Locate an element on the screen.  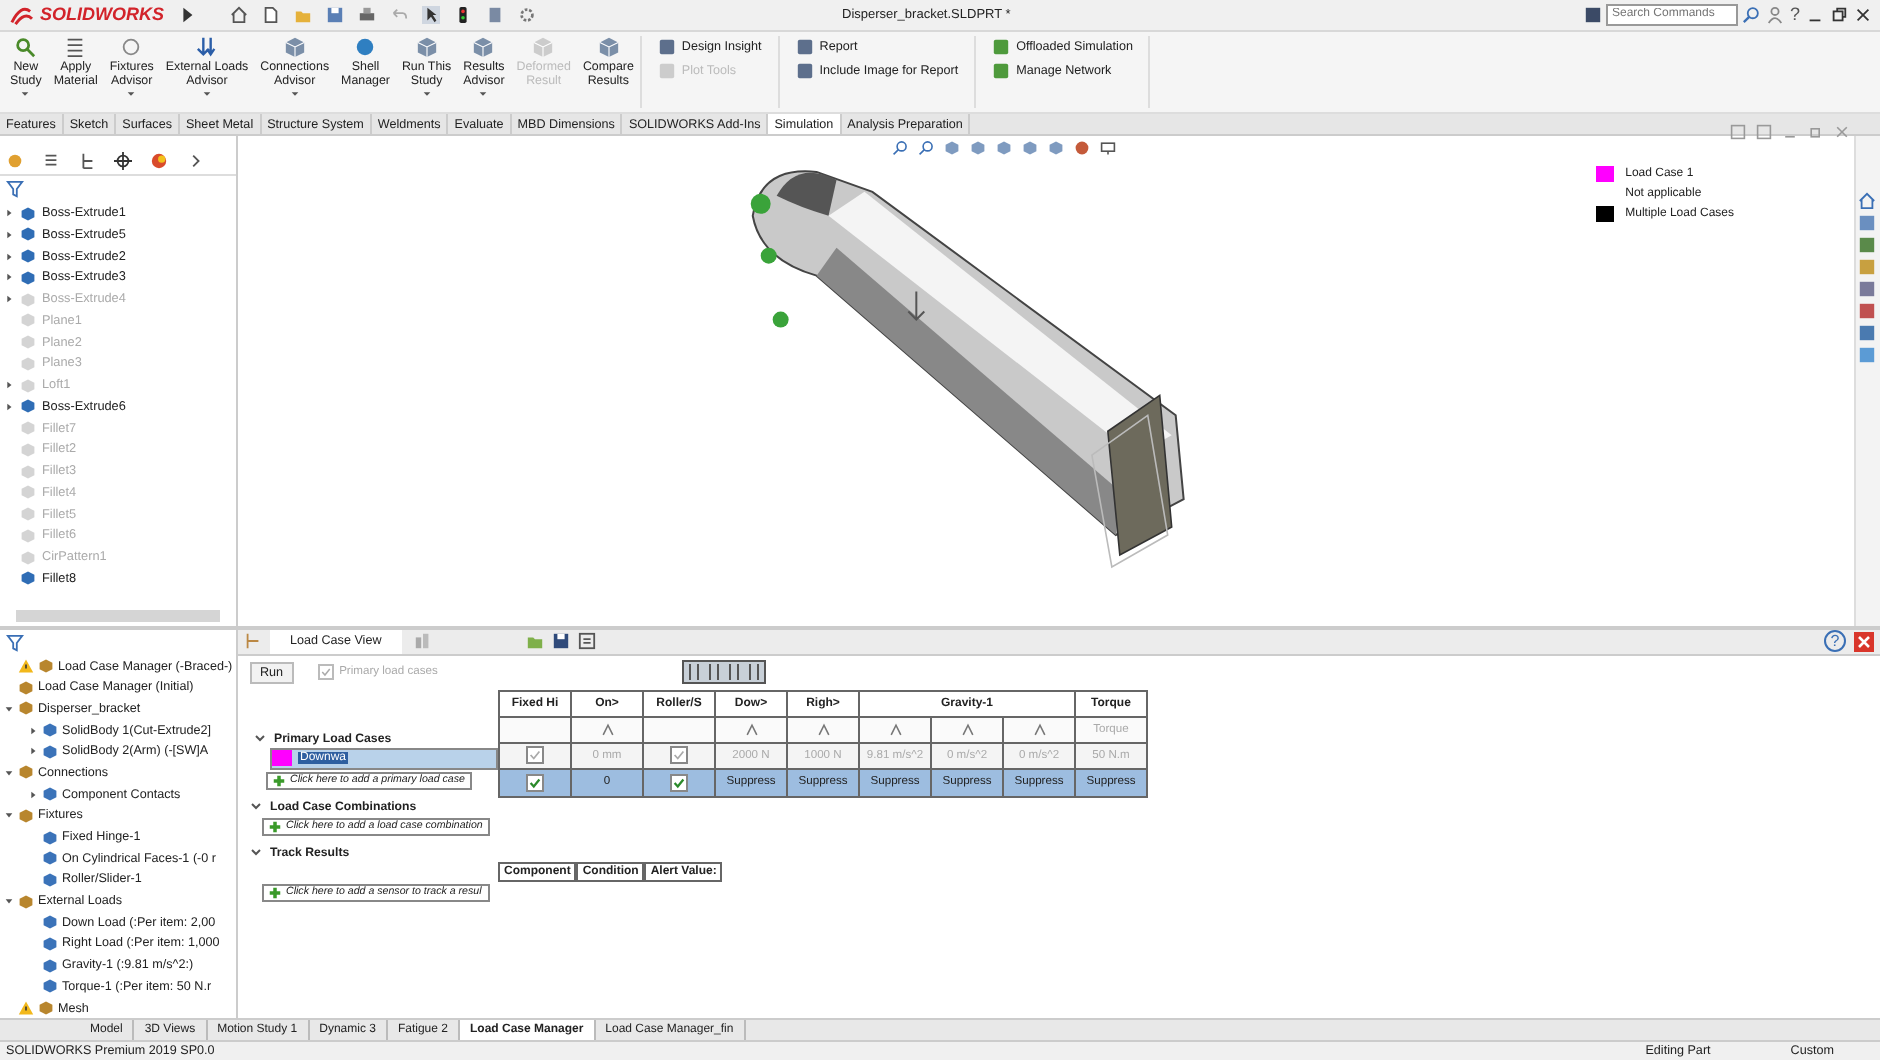
logo-icon is located at coordinates (21, 14).